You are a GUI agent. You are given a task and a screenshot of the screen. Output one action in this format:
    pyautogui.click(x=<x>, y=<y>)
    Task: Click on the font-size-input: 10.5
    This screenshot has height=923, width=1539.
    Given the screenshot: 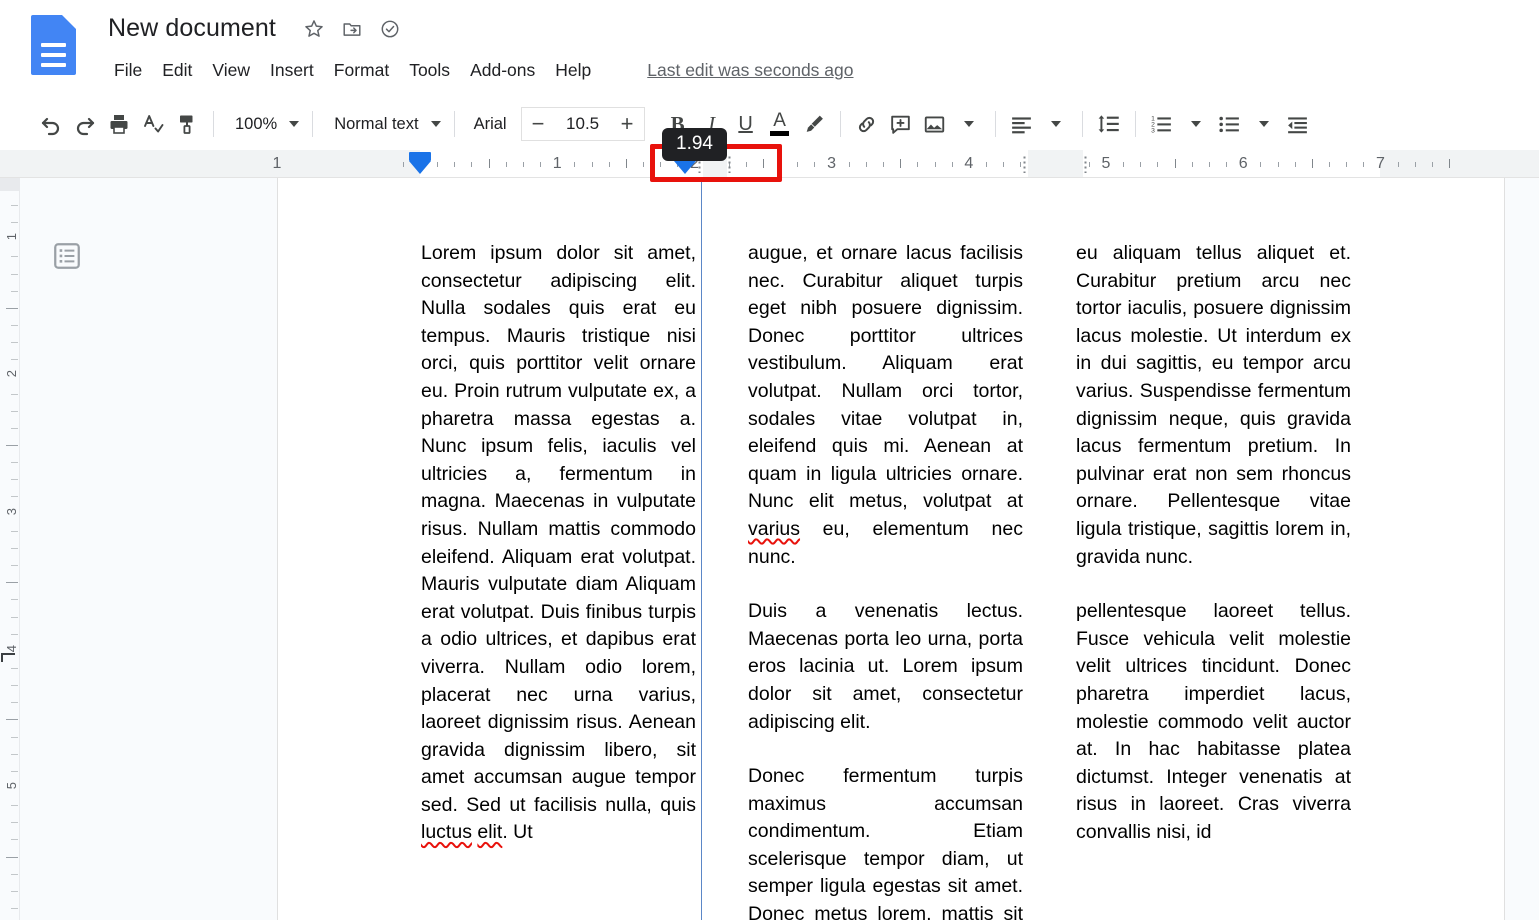 What is the action you would take?
    pyautogui.click(x=582, y=124)
    